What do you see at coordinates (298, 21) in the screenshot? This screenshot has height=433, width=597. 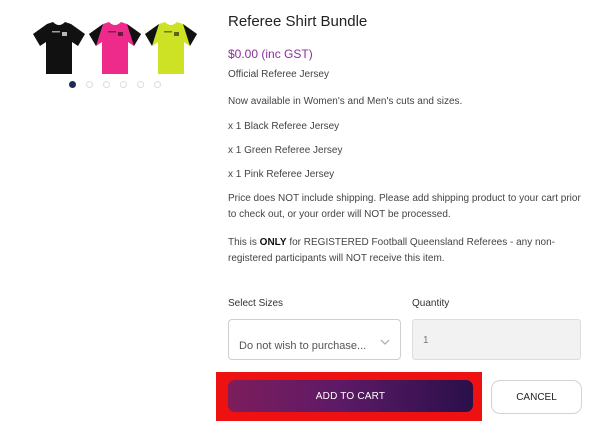 I see `product-title: Referee Shirt Bundle` at bounding box center [298, 21].